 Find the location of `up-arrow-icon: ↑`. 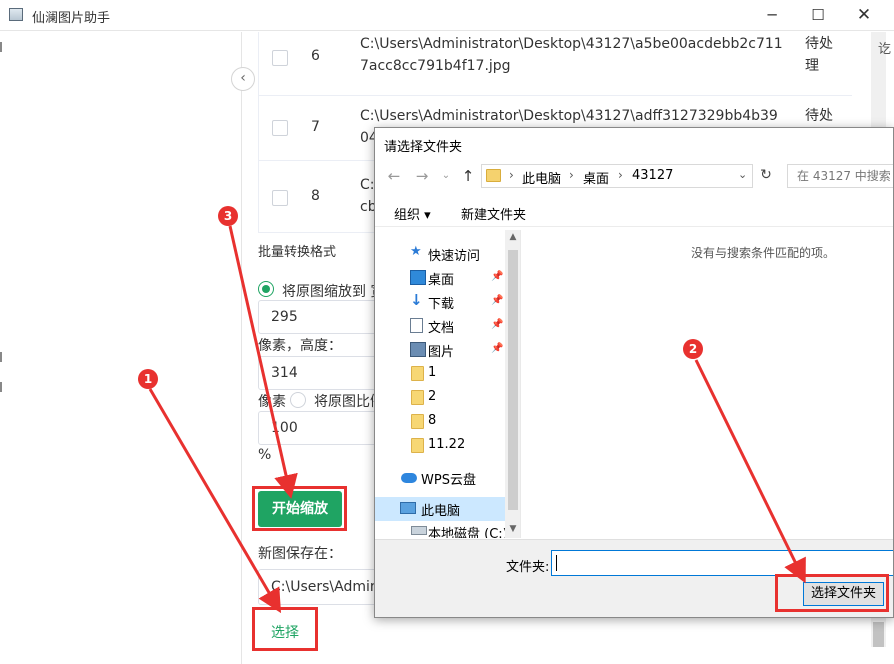

up-arrow-icon: ↑ is located at coordinates (468, 176).